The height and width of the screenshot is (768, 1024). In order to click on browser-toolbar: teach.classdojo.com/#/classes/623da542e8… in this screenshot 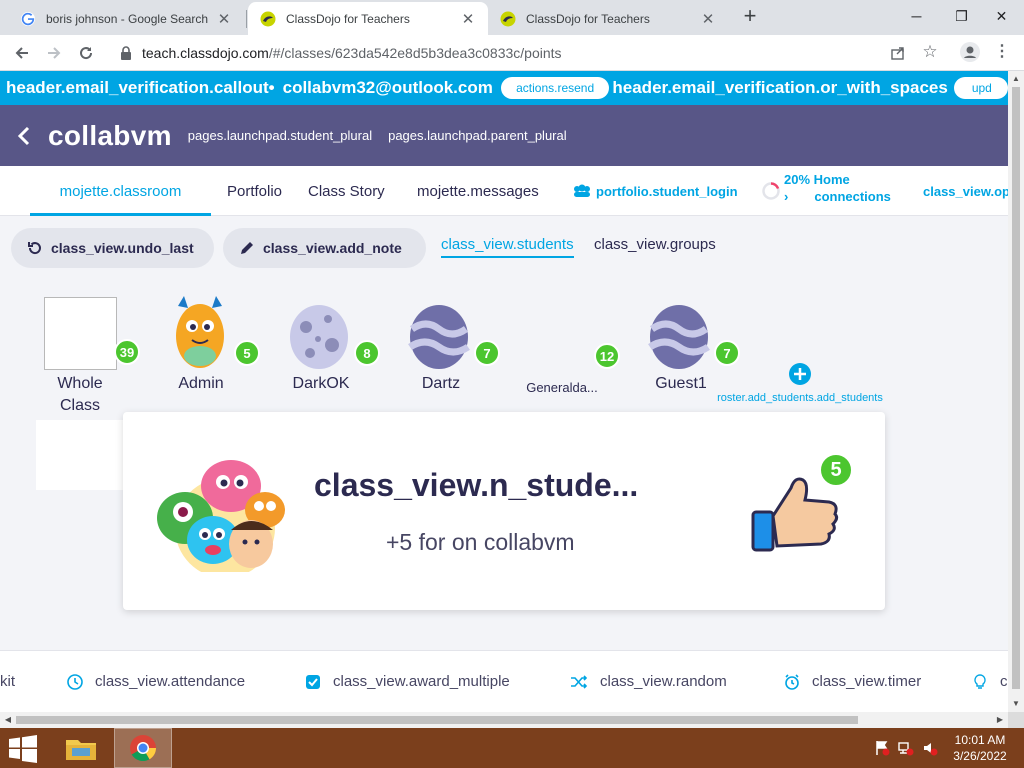, I will do `click(512, 53)`.